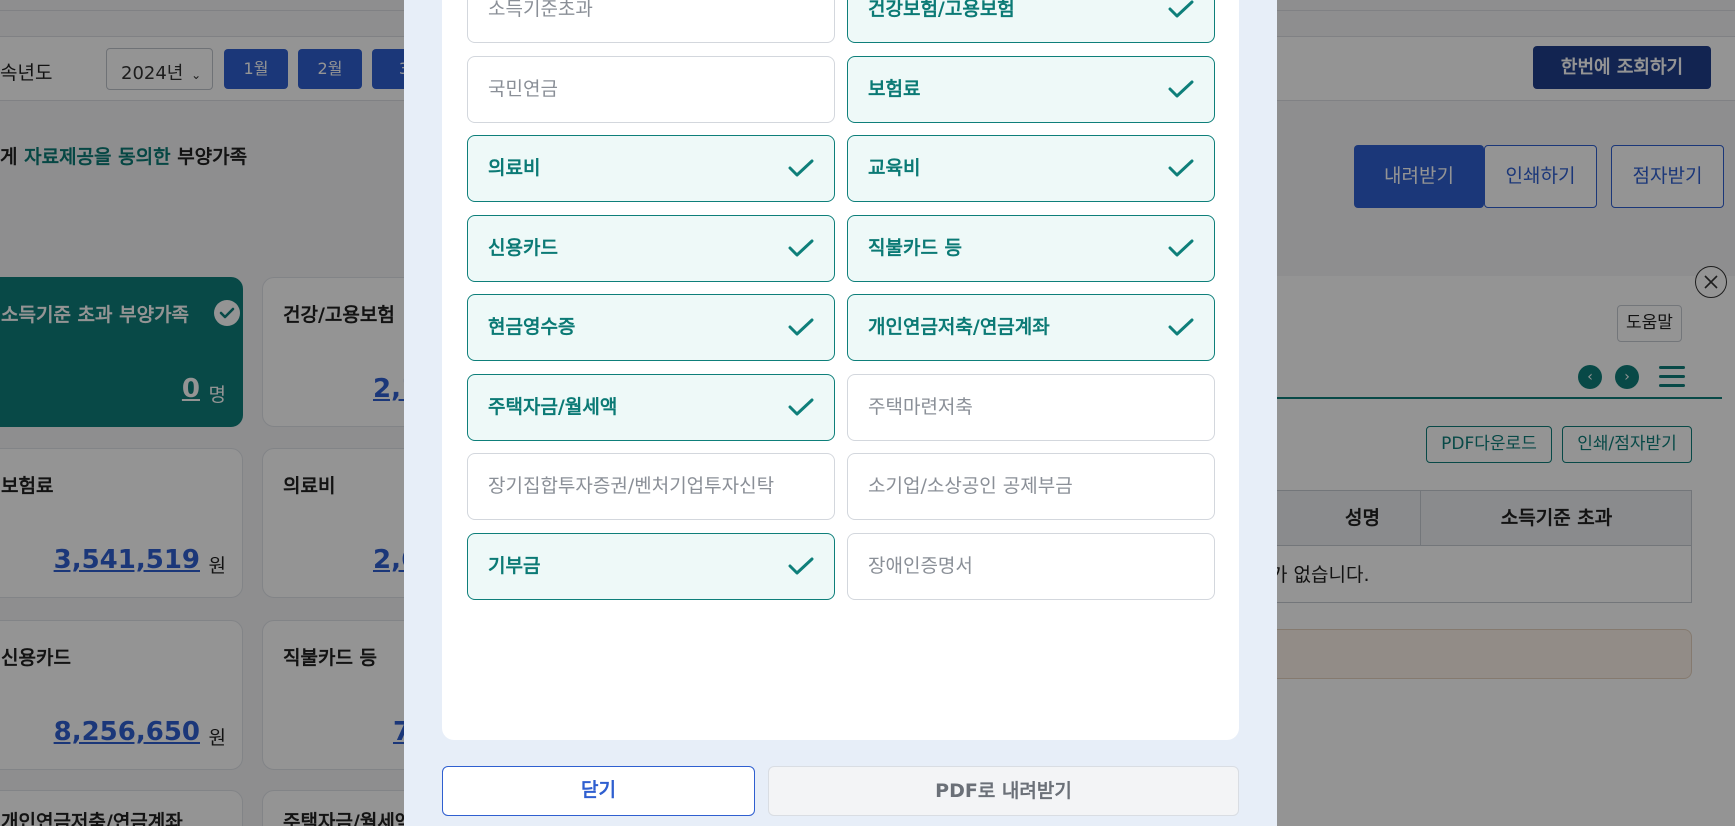 The height and width of the screenshot is (826, 1735). What do you see at coordinates (523, 248) in the screenshot?
I see `item-label: 신용카드` at bounding box center [523, 248].